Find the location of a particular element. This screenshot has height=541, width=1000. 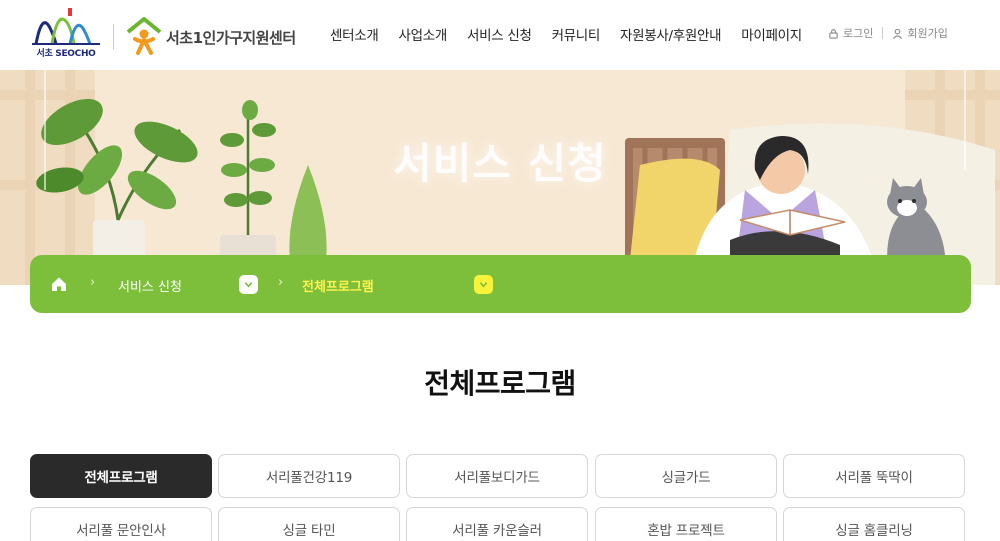

lock-icon is located at coordinates (833, 33).